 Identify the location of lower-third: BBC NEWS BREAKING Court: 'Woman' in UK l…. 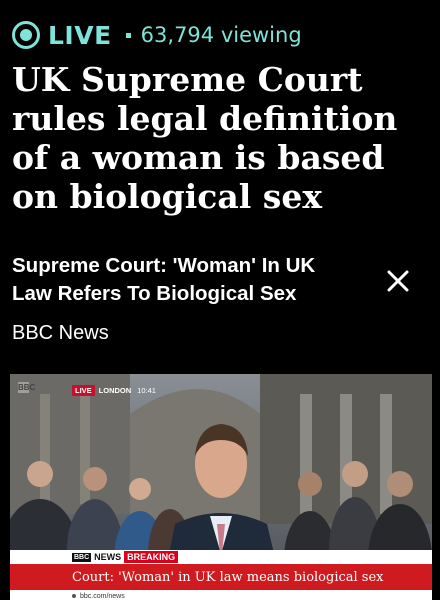
(221, 575).